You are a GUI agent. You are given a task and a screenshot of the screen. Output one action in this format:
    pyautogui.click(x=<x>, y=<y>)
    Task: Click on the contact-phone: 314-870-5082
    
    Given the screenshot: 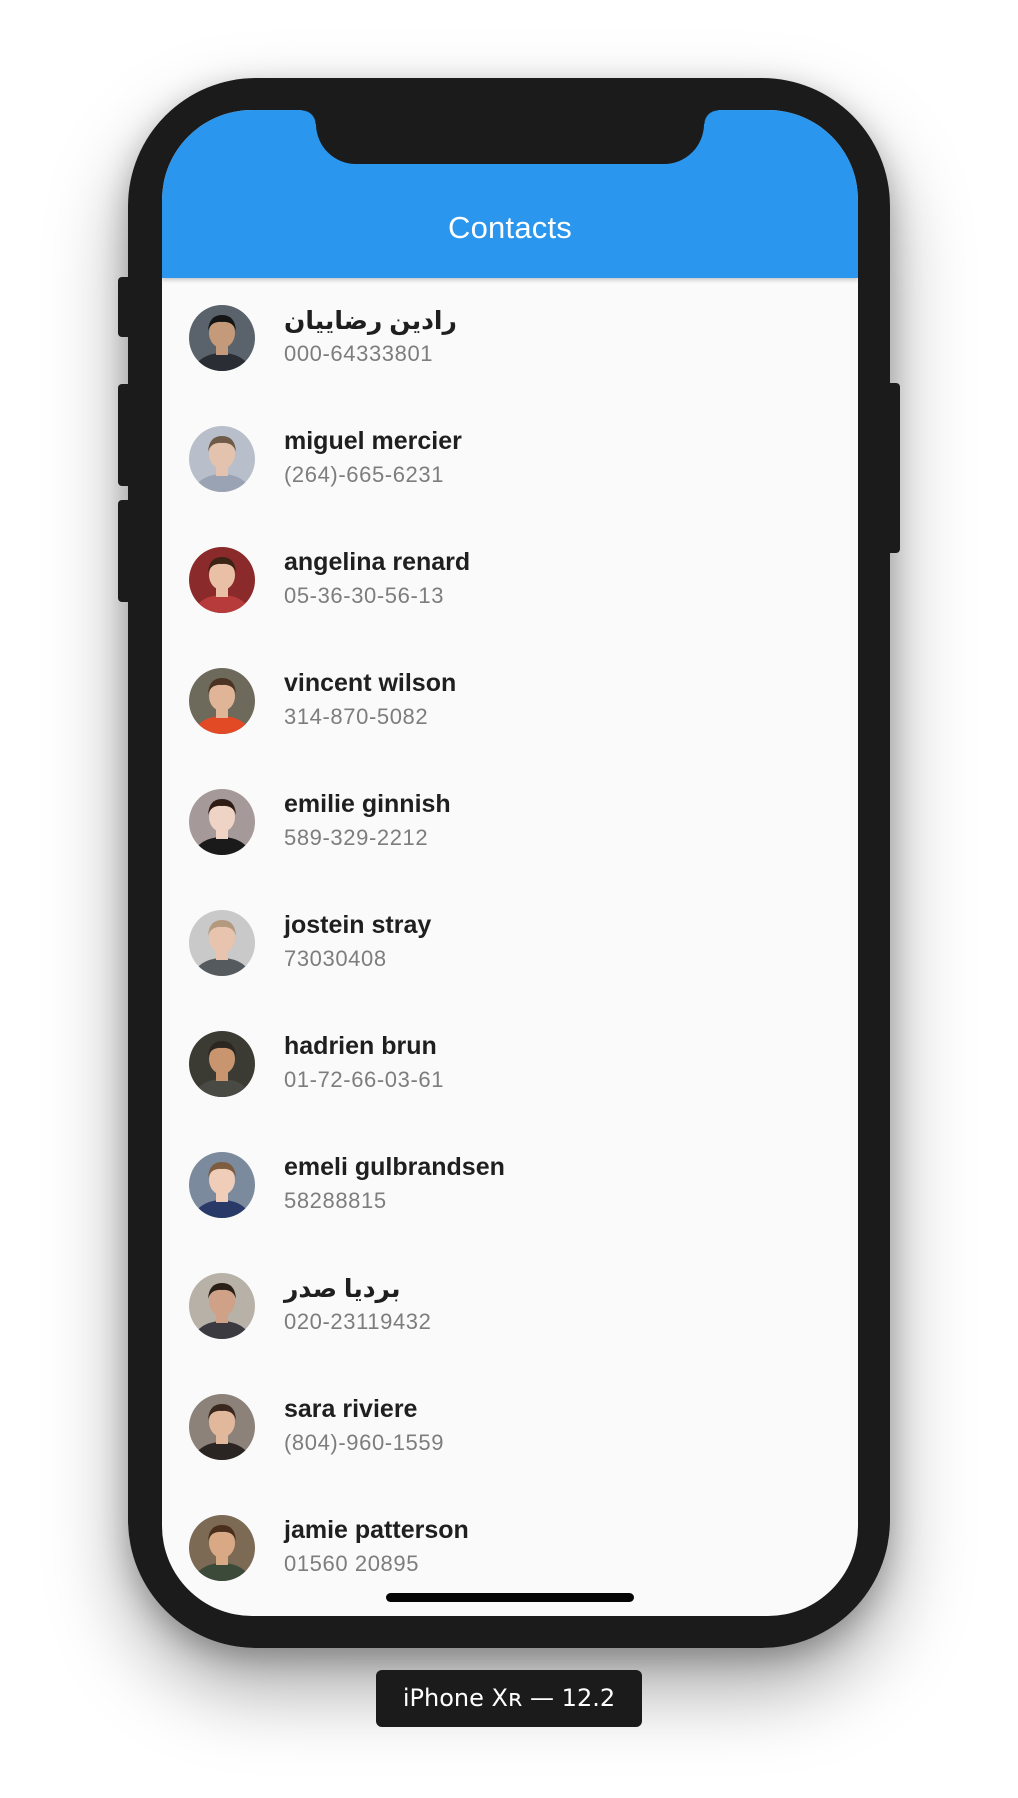 What is the action you would take?
    pyautogui.click(x=356, y=716)
    